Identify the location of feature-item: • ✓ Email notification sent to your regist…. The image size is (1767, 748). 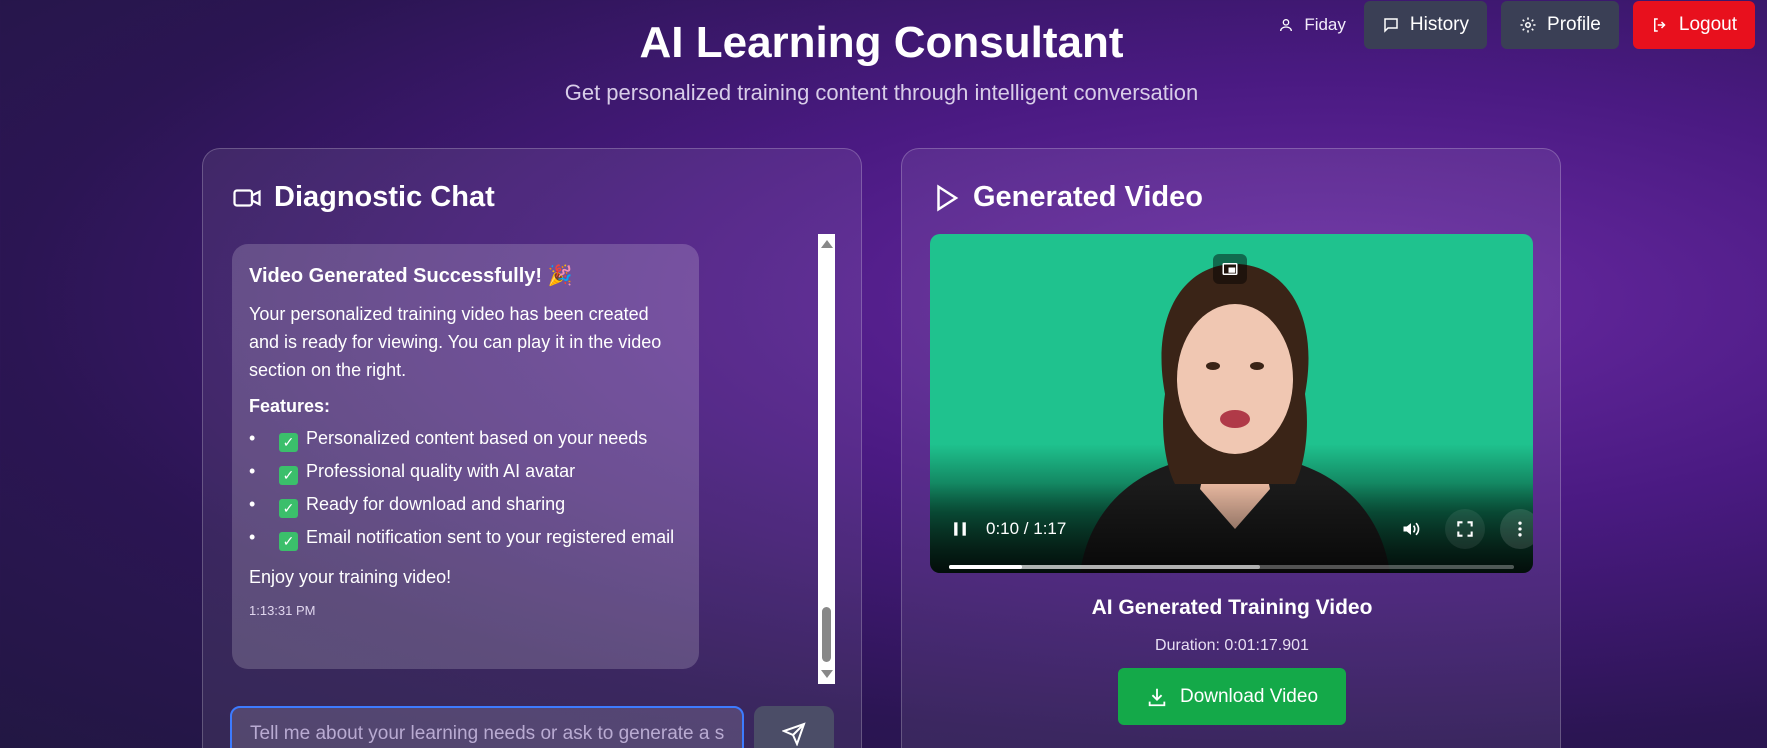
(462, 539).